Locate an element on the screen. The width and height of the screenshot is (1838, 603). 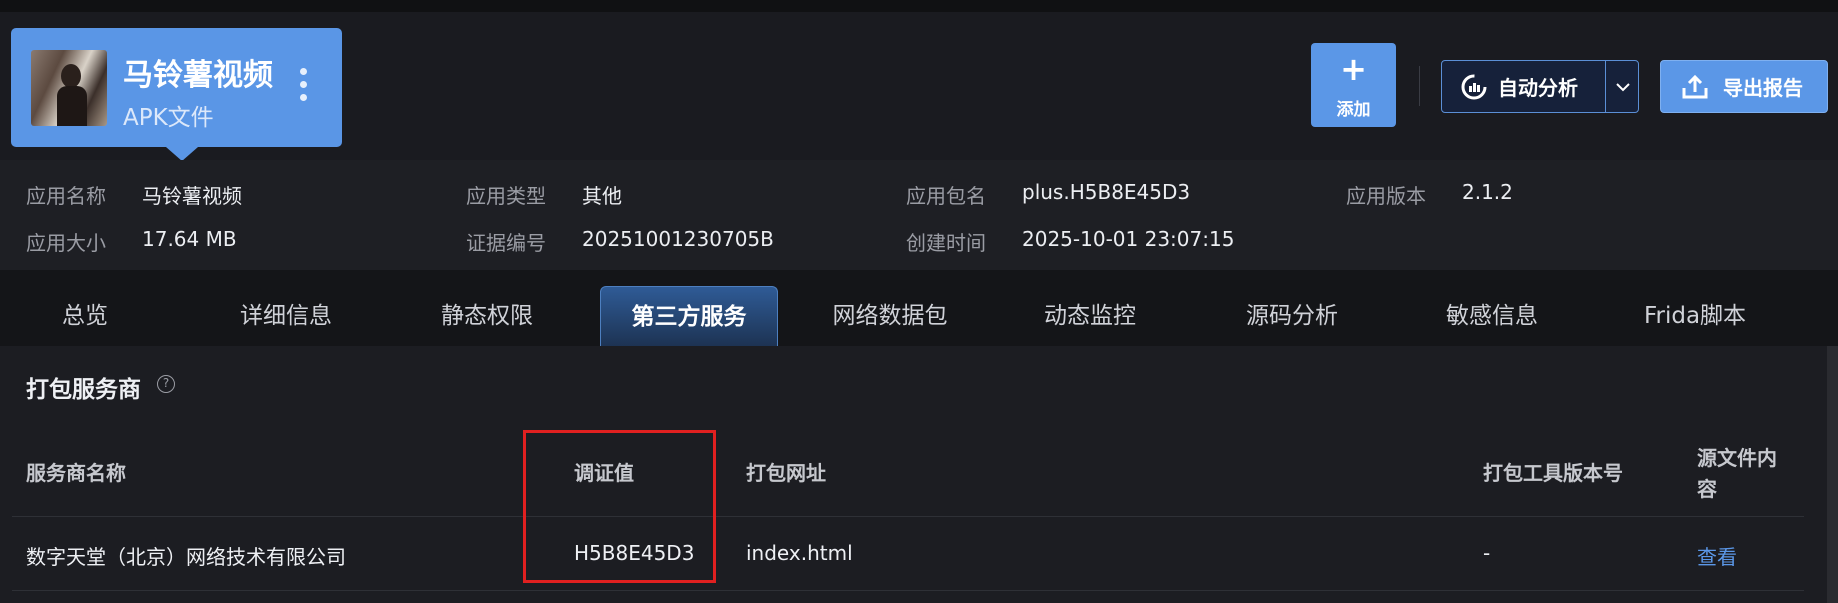
app-avatar is located at coordinates (69, 88).